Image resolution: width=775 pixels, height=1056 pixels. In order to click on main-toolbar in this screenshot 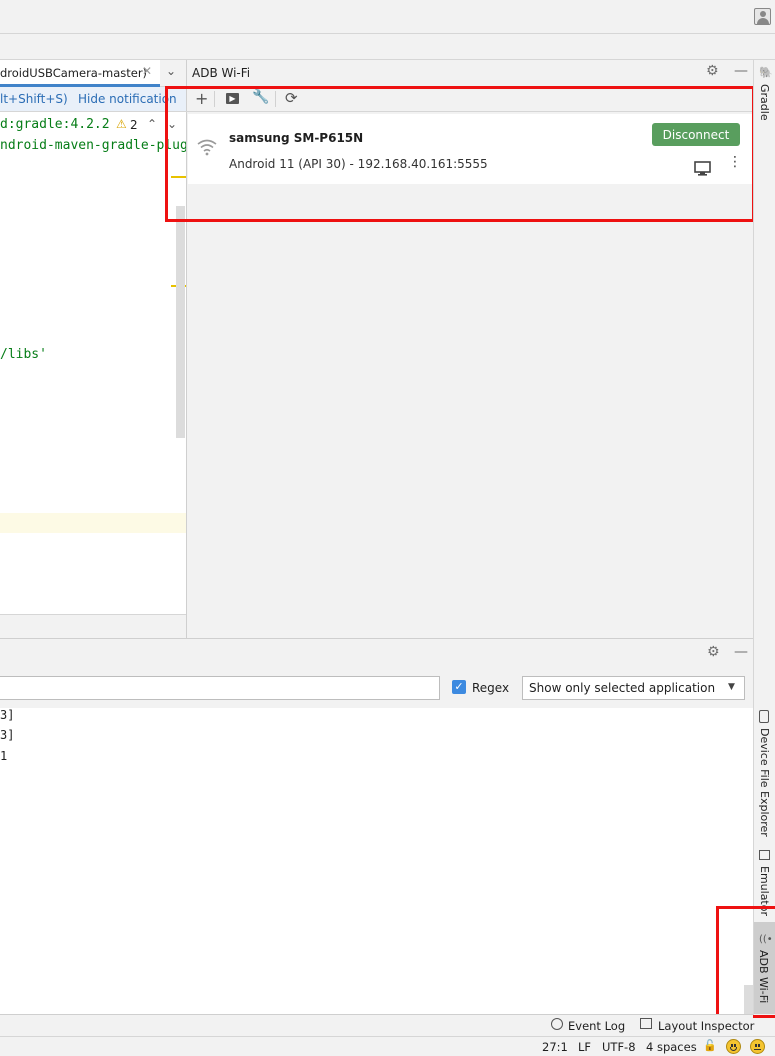, I will do `click(387, 17)`.